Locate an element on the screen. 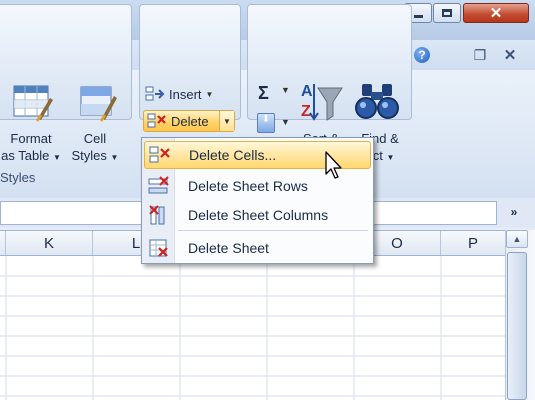 Image resolution: width=535 pixels, height=400 pixels. delete-rows-icon is located at coordinates (158, 185).